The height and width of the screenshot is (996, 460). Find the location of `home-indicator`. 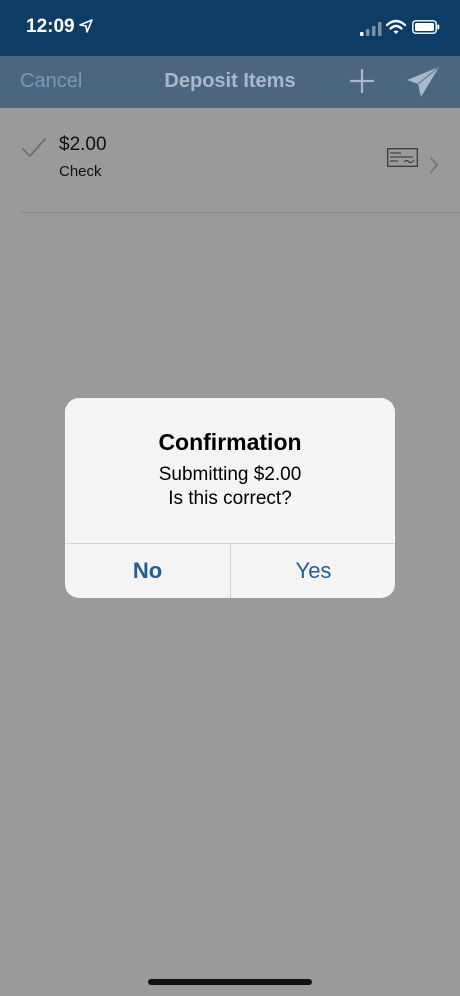

home-indicator is located at coordinates (230, 982).